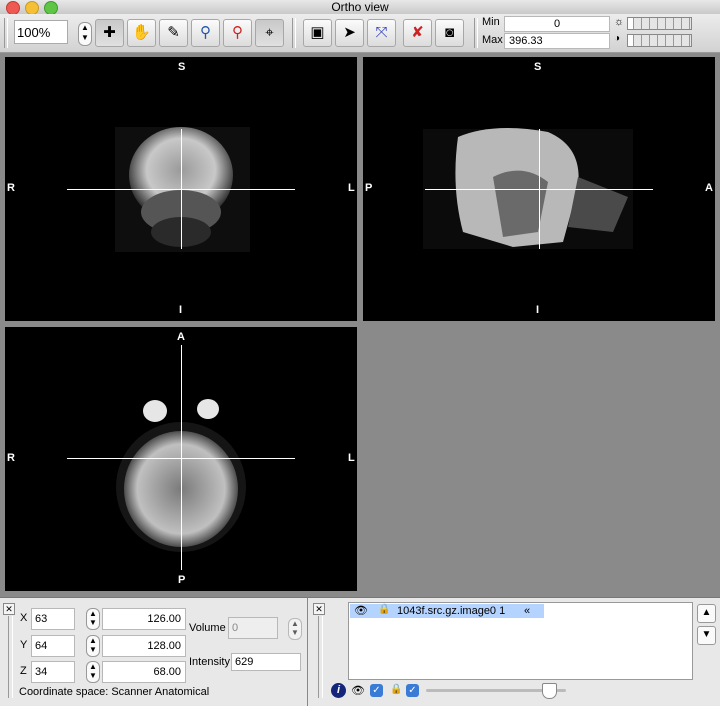  I want to click on info-icon: i, so click(338, 690).